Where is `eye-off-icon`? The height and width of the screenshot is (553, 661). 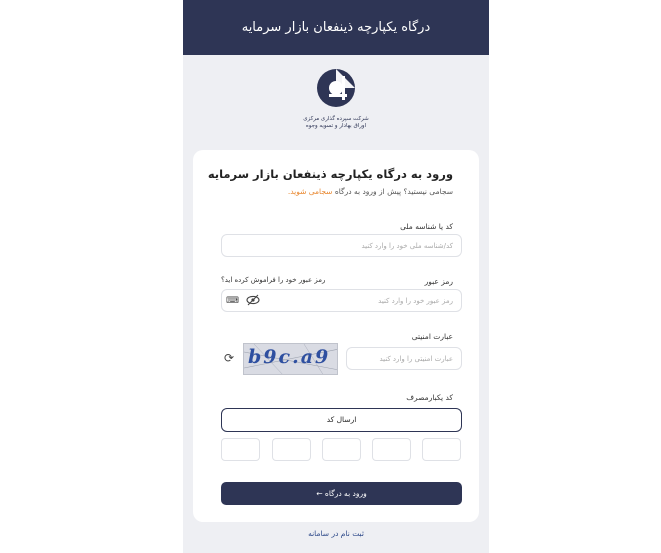
eye-off-icon is located at coordinates (253, 302).